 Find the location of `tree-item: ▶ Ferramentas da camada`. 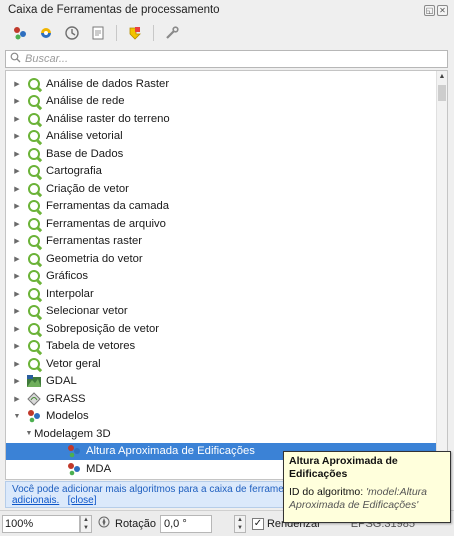

tree-item: ▶ Ferramentas da camada is located at coordinates (222, 206).